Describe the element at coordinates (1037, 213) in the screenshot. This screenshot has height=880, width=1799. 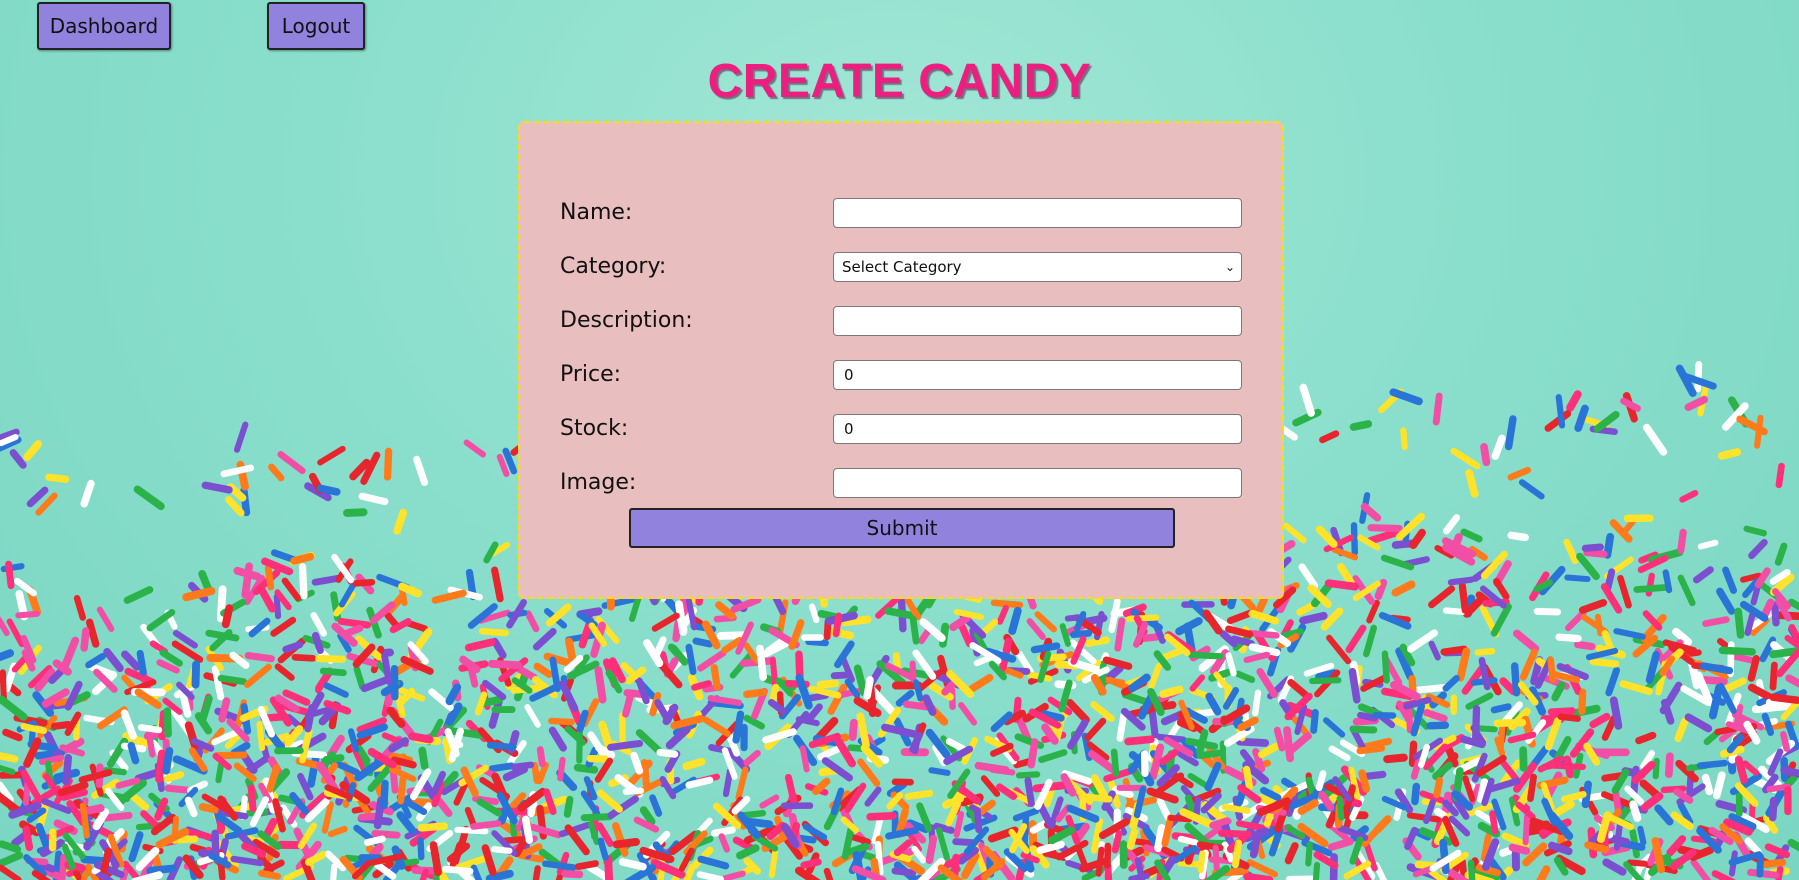
I see `name-input` at that location.